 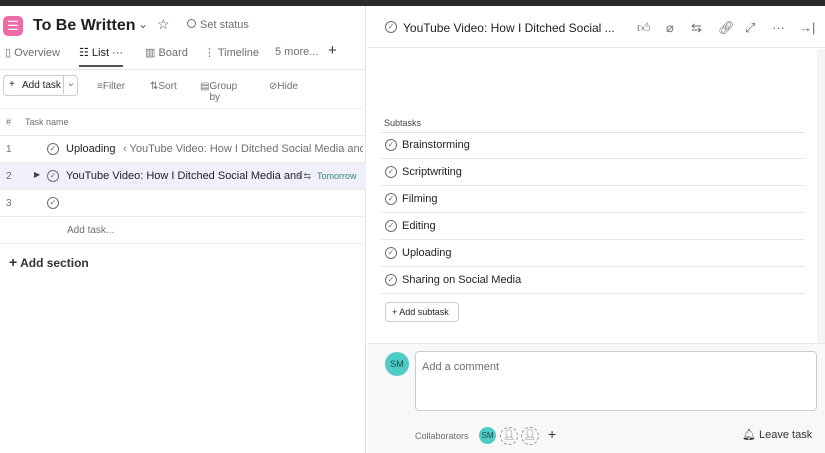 I want to click on group-by-label: Group by, so click(x=223, y=92).